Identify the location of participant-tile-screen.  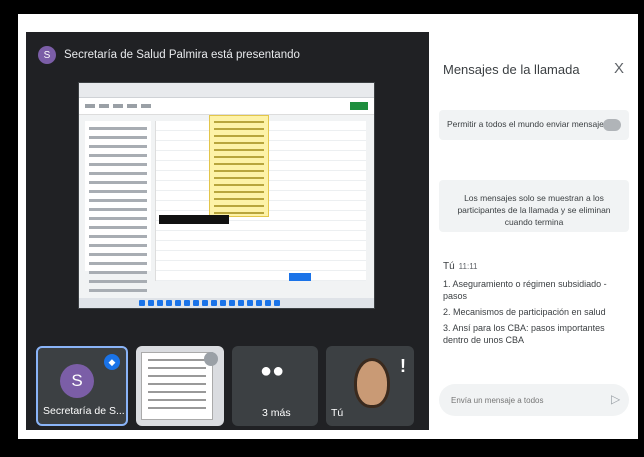
(180, 386).